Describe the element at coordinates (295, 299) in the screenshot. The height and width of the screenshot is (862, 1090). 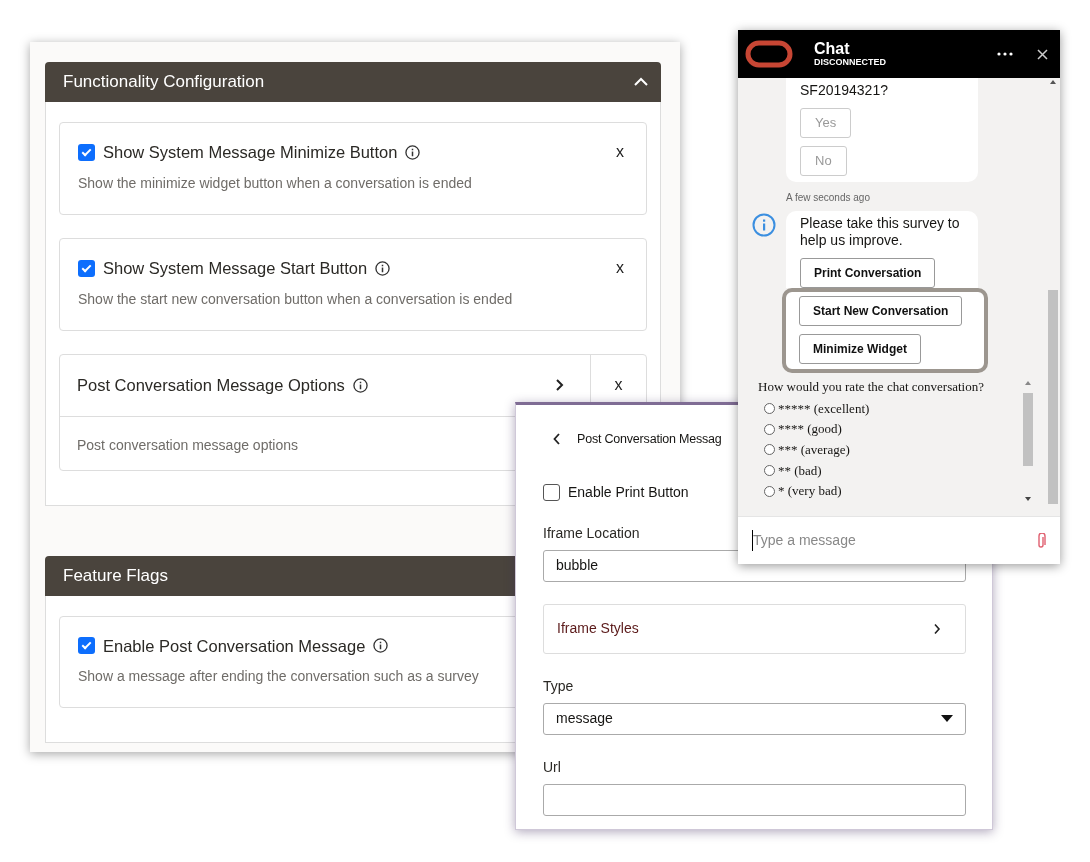
I see `option-description: Show the start new conversation button when a conversation is ended` at that location.